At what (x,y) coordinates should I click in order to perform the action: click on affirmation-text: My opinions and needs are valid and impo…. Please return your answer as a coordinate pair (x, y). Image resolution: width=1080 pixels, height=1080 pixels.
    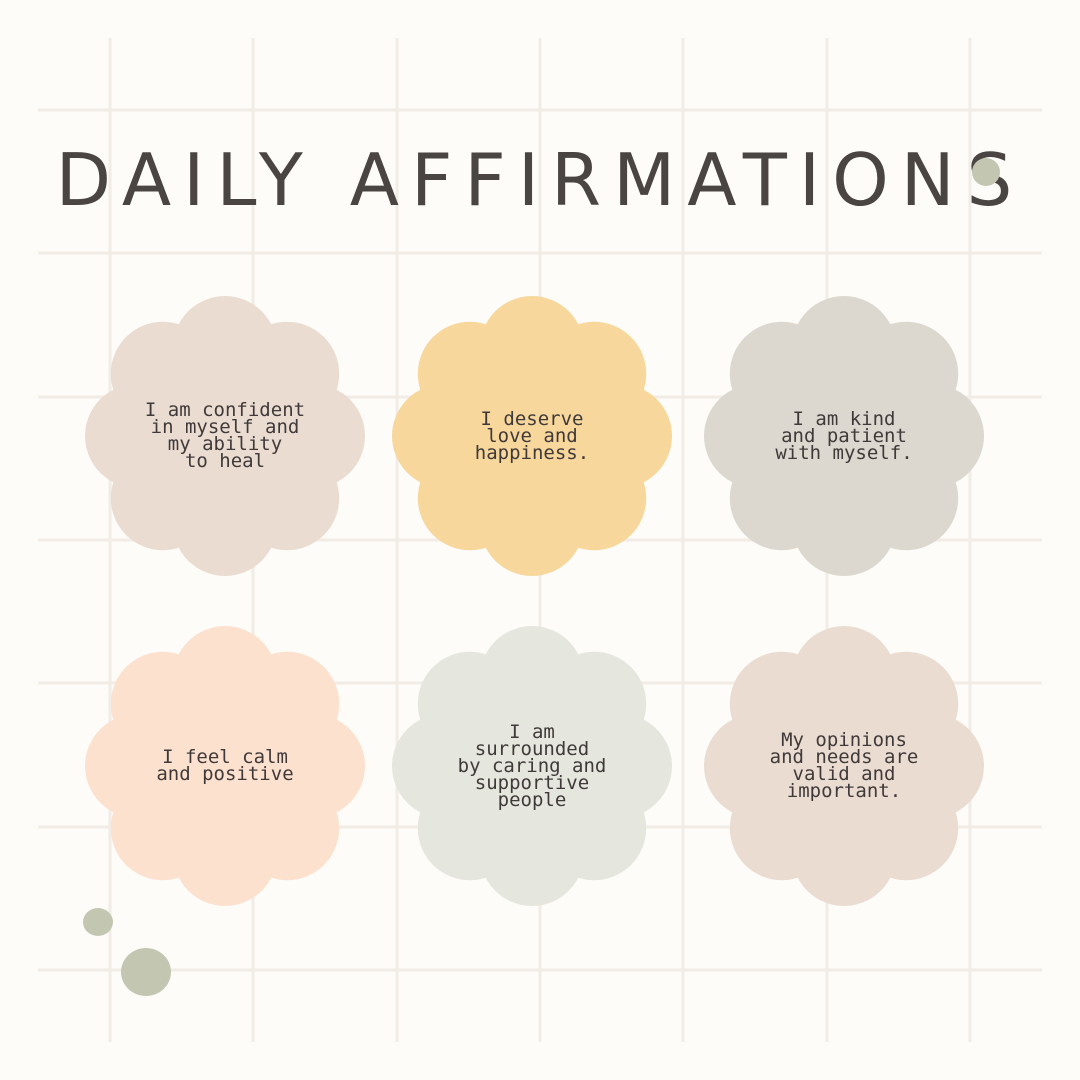
    Looking at the image, I should click on (844, 765).